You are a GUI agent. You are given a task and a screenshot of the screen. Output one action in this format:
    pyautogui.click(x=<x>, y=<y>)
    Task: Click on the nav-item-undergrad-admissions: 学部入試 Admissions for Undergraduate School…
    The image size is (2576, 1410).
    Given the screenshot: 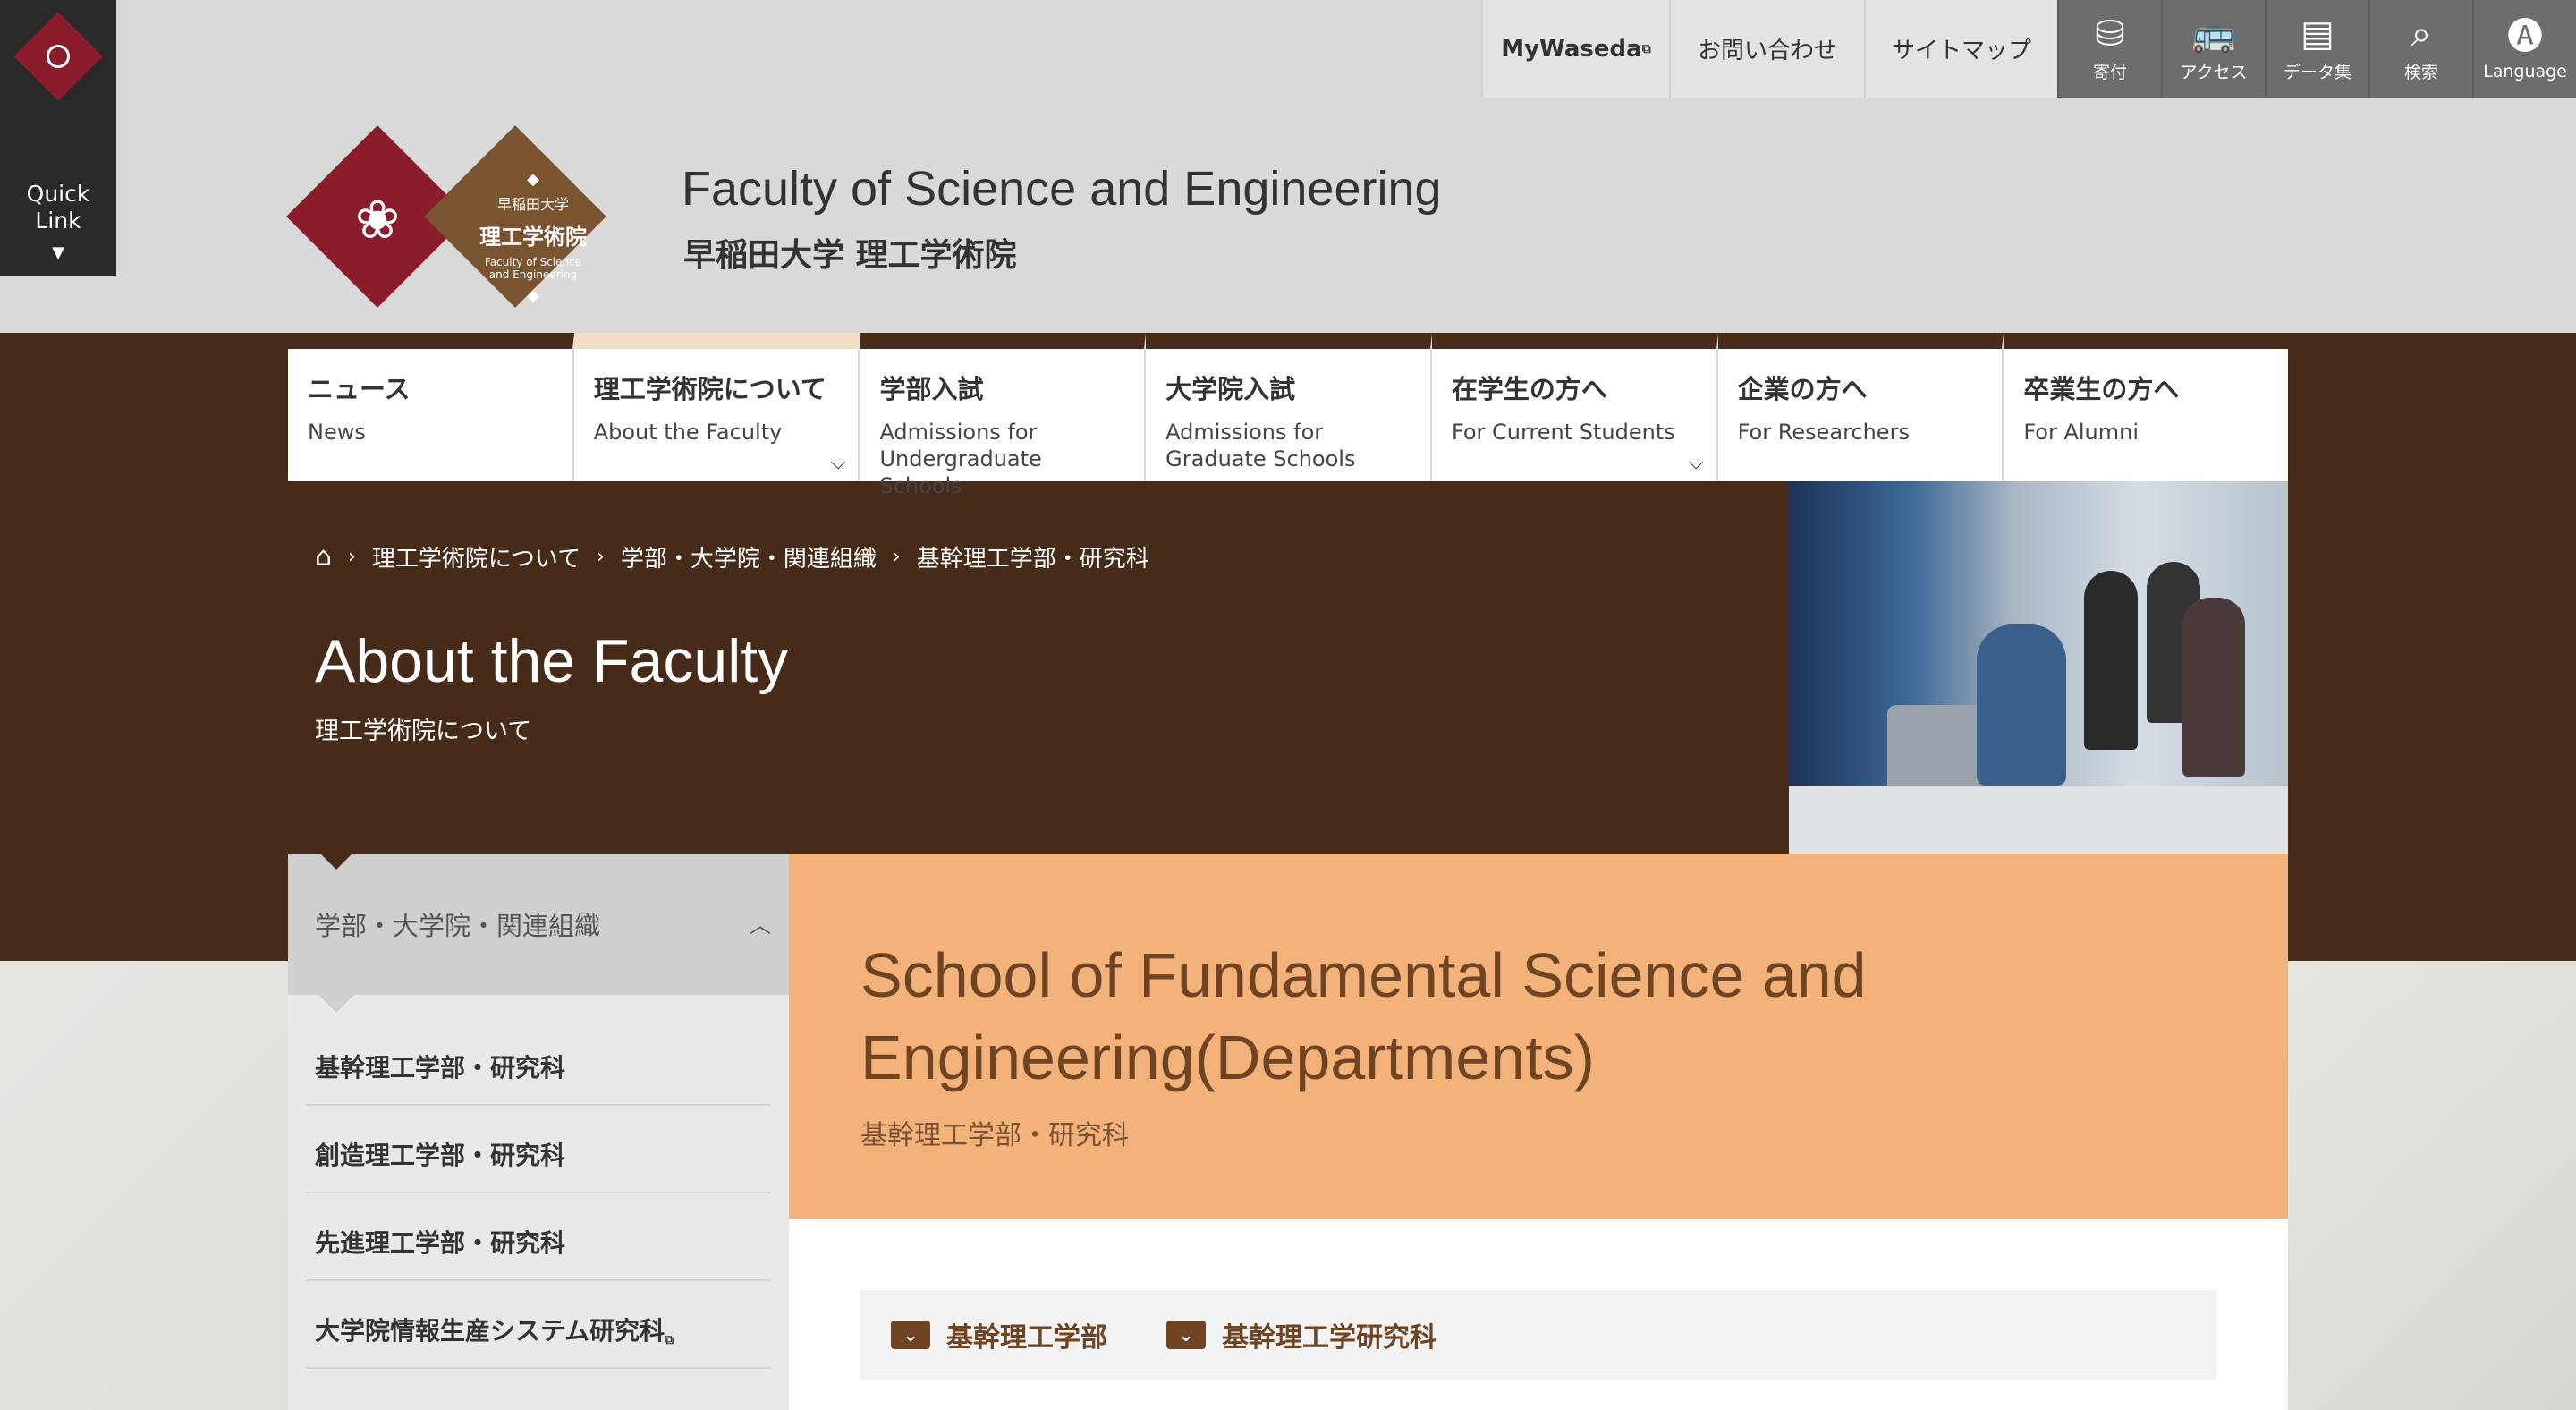 What is the action you would take?
    pyautogui.click(x=1003, y=416)
    